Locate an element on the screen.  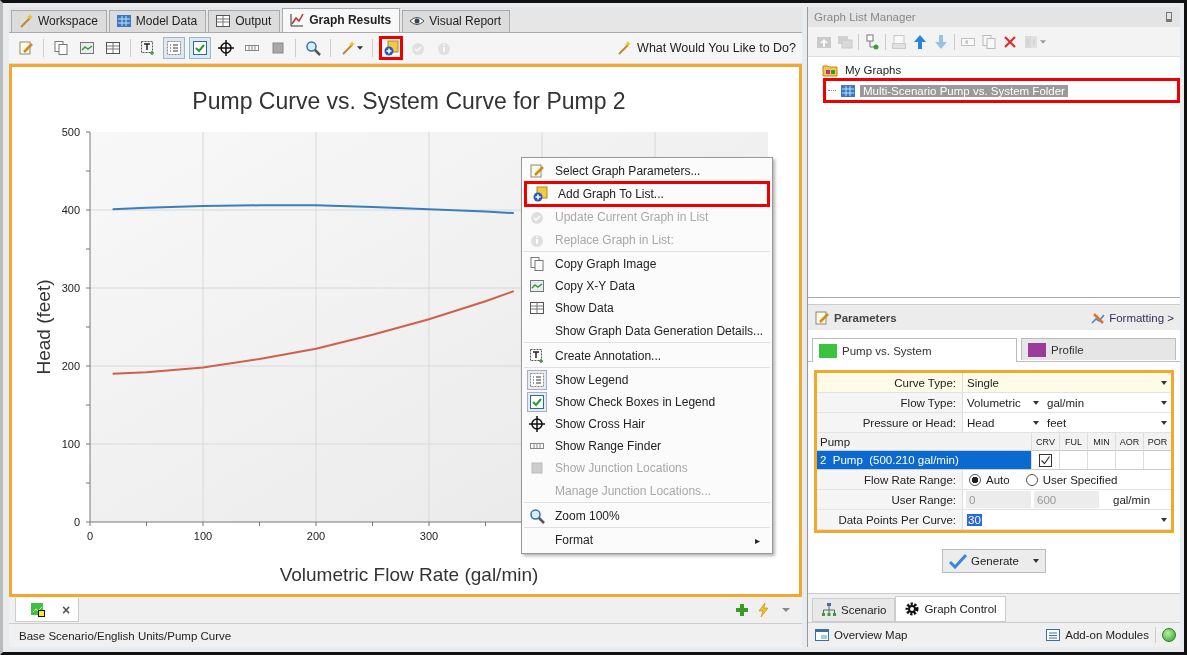
tree-item: My Graphs is located at coordinates (873, 69).